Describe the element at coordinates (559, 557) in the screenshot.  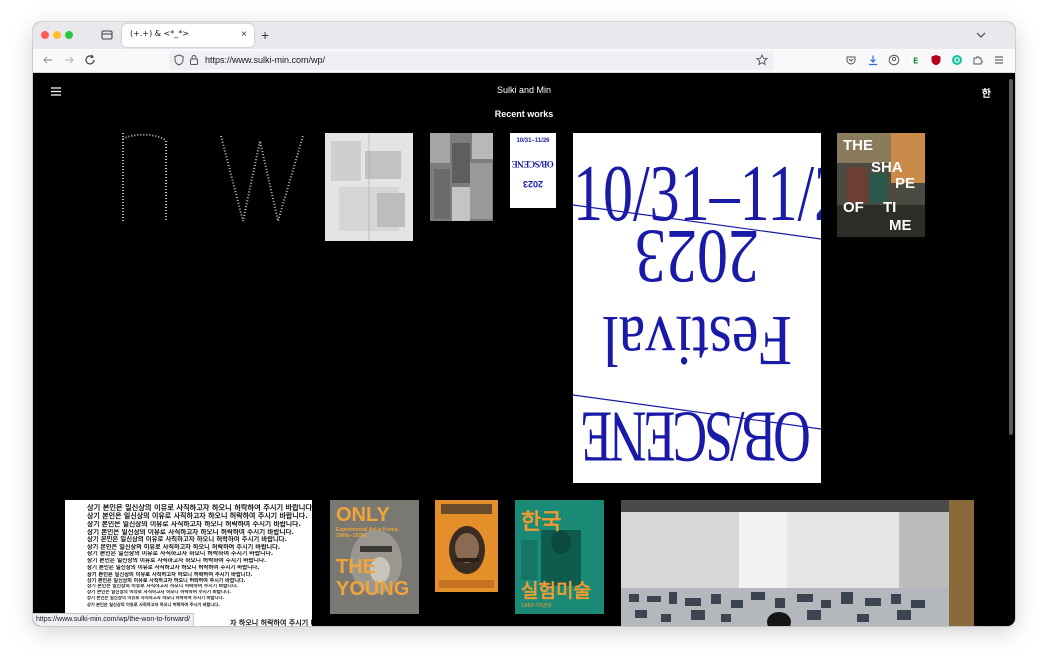
I see `work-thumbnail-korean-experimental: 한국 실험미술 1960-70년대` at that location.